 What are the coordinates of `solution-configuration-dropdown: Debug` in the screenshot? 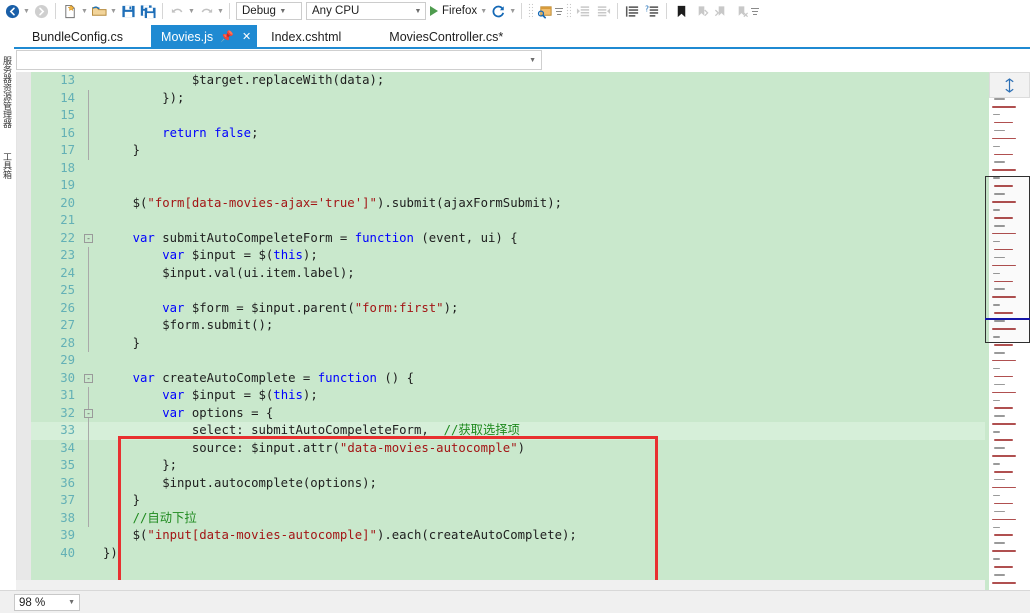 It's located at (269, 11).